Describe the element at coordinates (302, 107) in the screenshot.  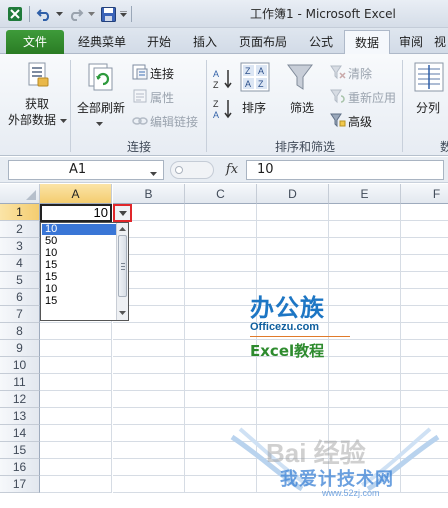
I see `filter-button: 筛选` at that location.